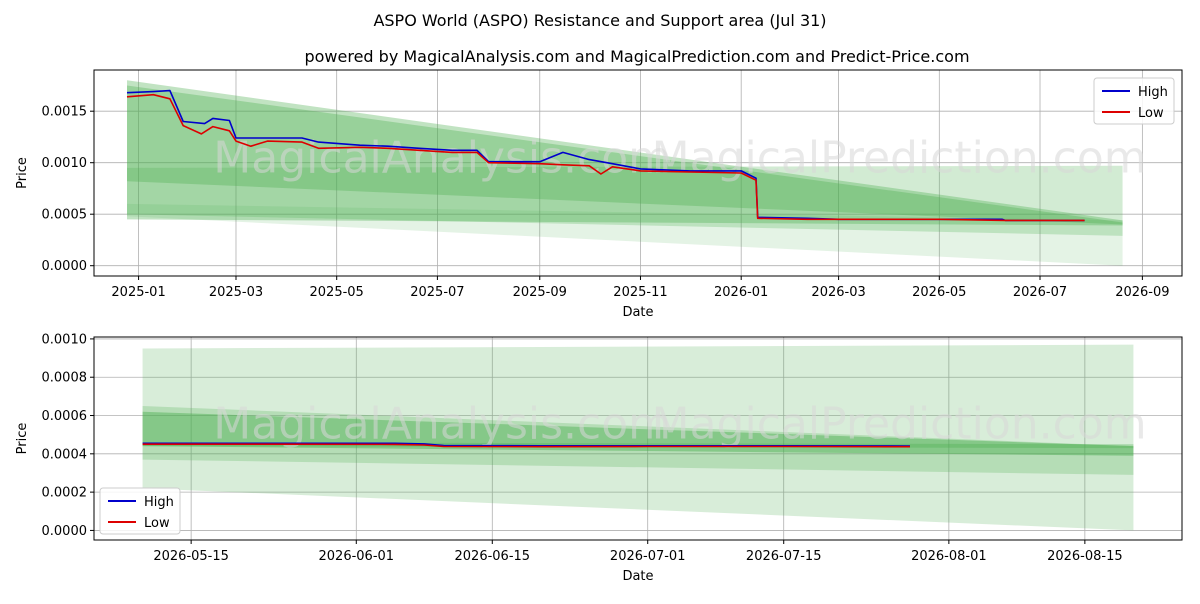 The height and width of the screenshot is (604, 1200). I want to click on x-tick-label: 2026-09, so click(1142, 292).